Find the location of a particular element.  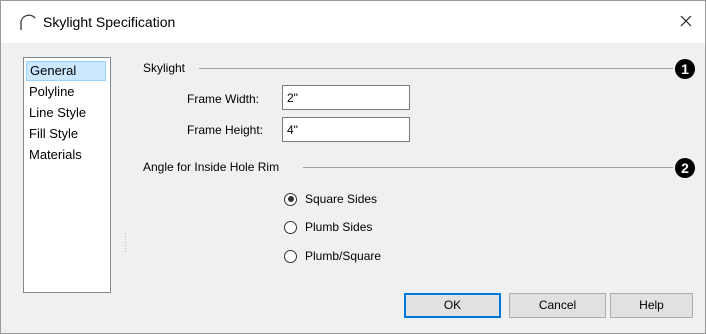

frame-height-label: Frame Height: is located at coordinates (225, 130).